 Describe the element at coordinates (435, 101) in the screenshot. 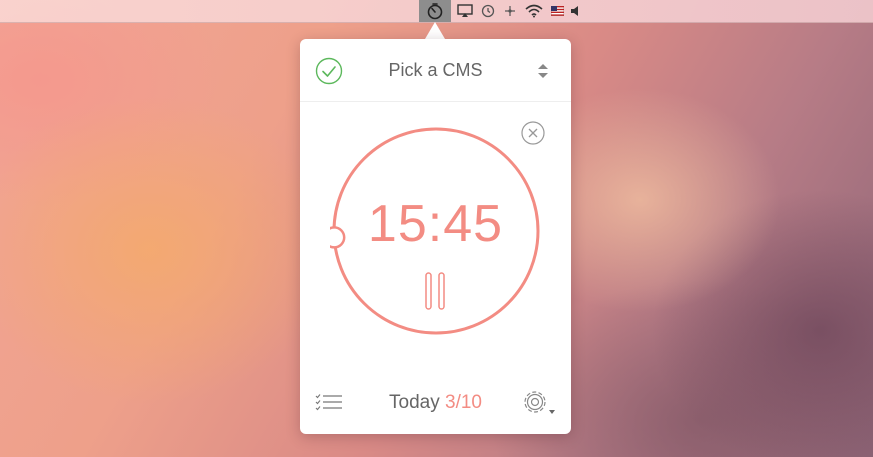

I see `header-divider` at that location.